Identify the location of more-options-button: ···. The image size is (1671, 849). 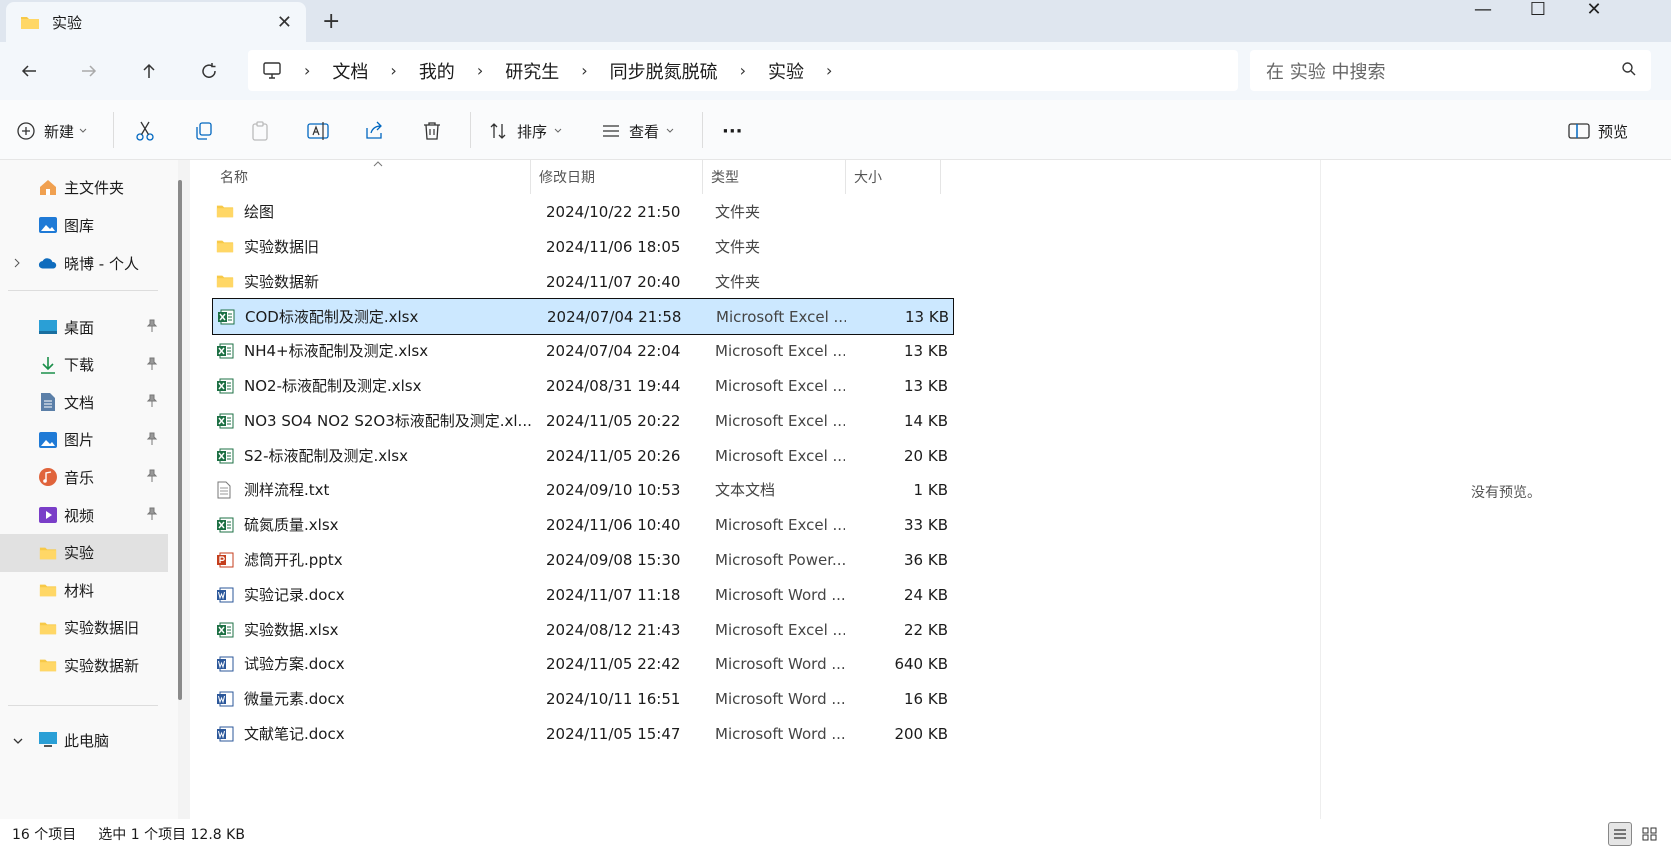
(732, 131).